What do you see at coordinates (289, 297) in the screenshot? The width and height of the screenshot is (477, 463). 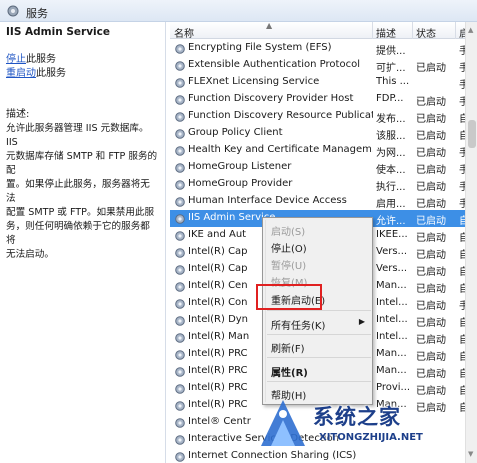 I see `restart-highlight-box` at bounding box center [289, 297].